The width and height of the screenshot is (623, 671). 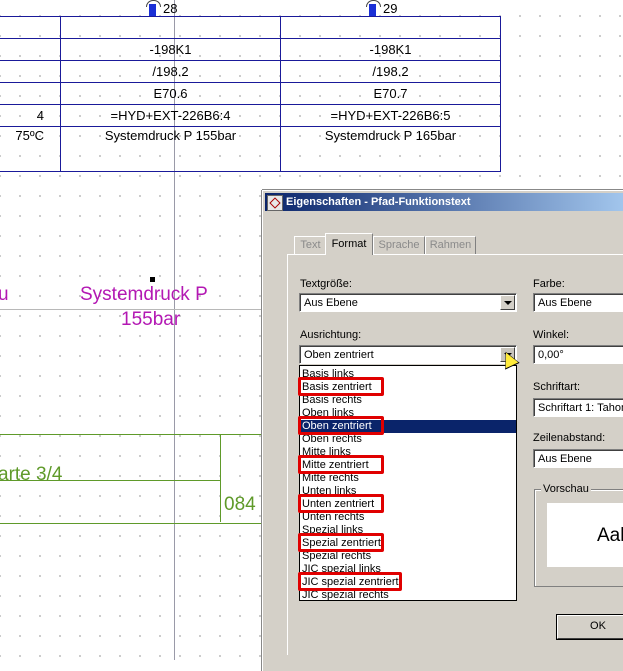 What do you see at coordinates (331, 335) in the screenshot?
I see `ausrichtung-label: Ausrichtung:` at bounding box center [331, 335].